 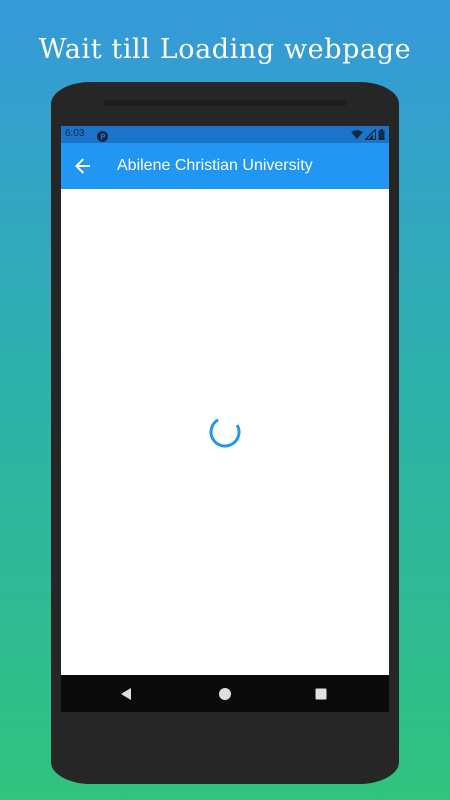 I want to click on page-title: Abilene Christian University, so click(x=215, y=165).